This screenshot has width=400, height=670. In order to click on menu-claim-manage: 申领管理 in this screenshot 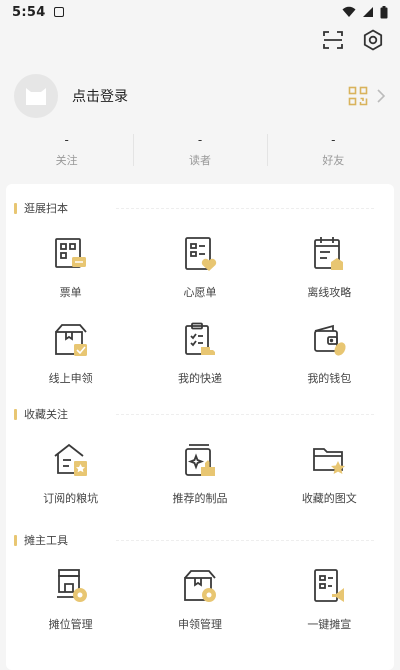, I will do `click(199, 599)`.